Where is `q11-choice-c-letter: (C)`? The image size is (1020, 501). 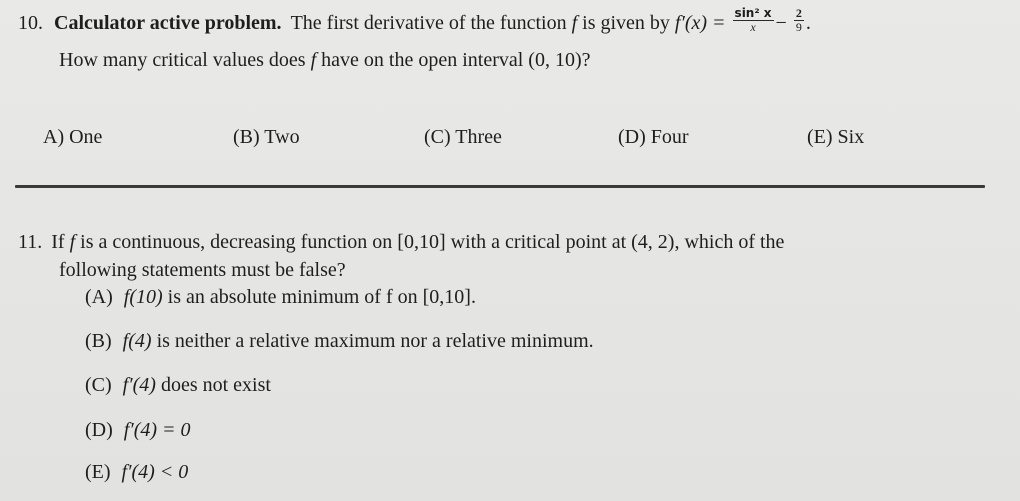 q11-choice-c-letter: (C) is located at coordinates (98, 385).